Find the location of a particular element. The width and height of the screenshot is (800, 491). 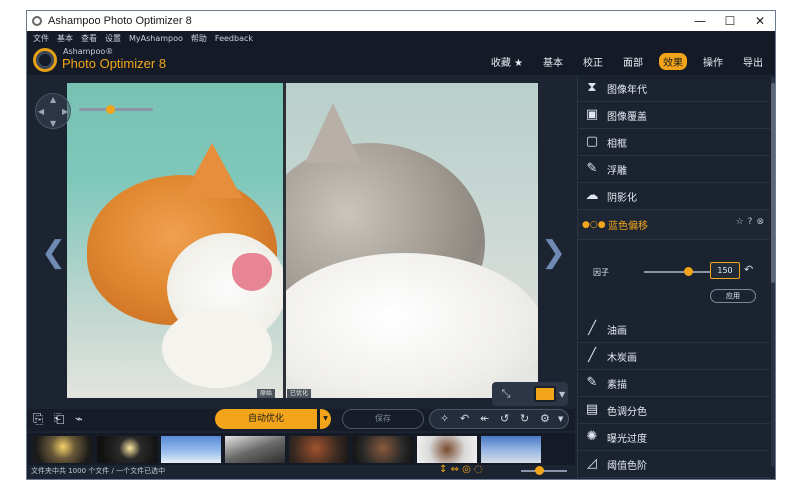

effect-label: 木炭画 is located at coordinates (622, 358).